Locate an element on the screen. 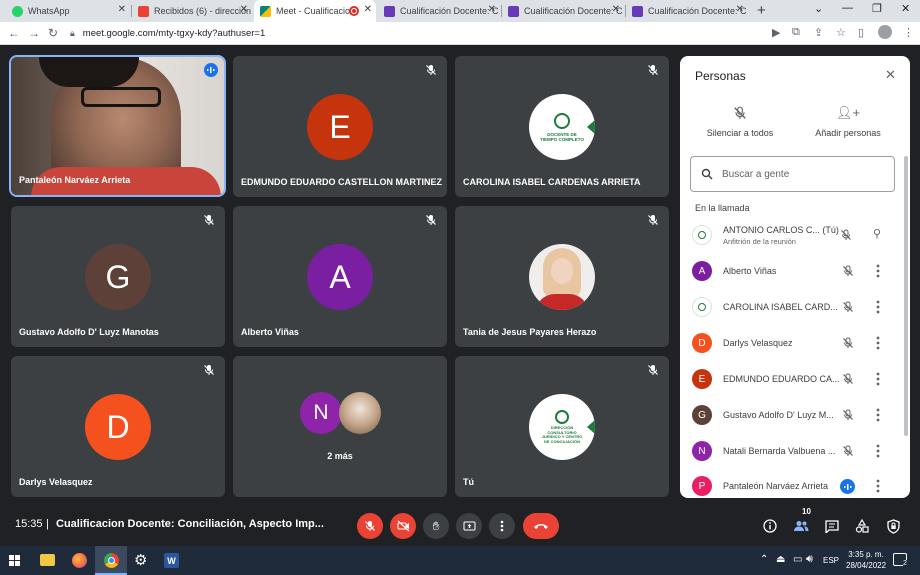 The height and width of the screenshot is (575, 920). network-icon: ▭ is located at coordinates (797, 559).